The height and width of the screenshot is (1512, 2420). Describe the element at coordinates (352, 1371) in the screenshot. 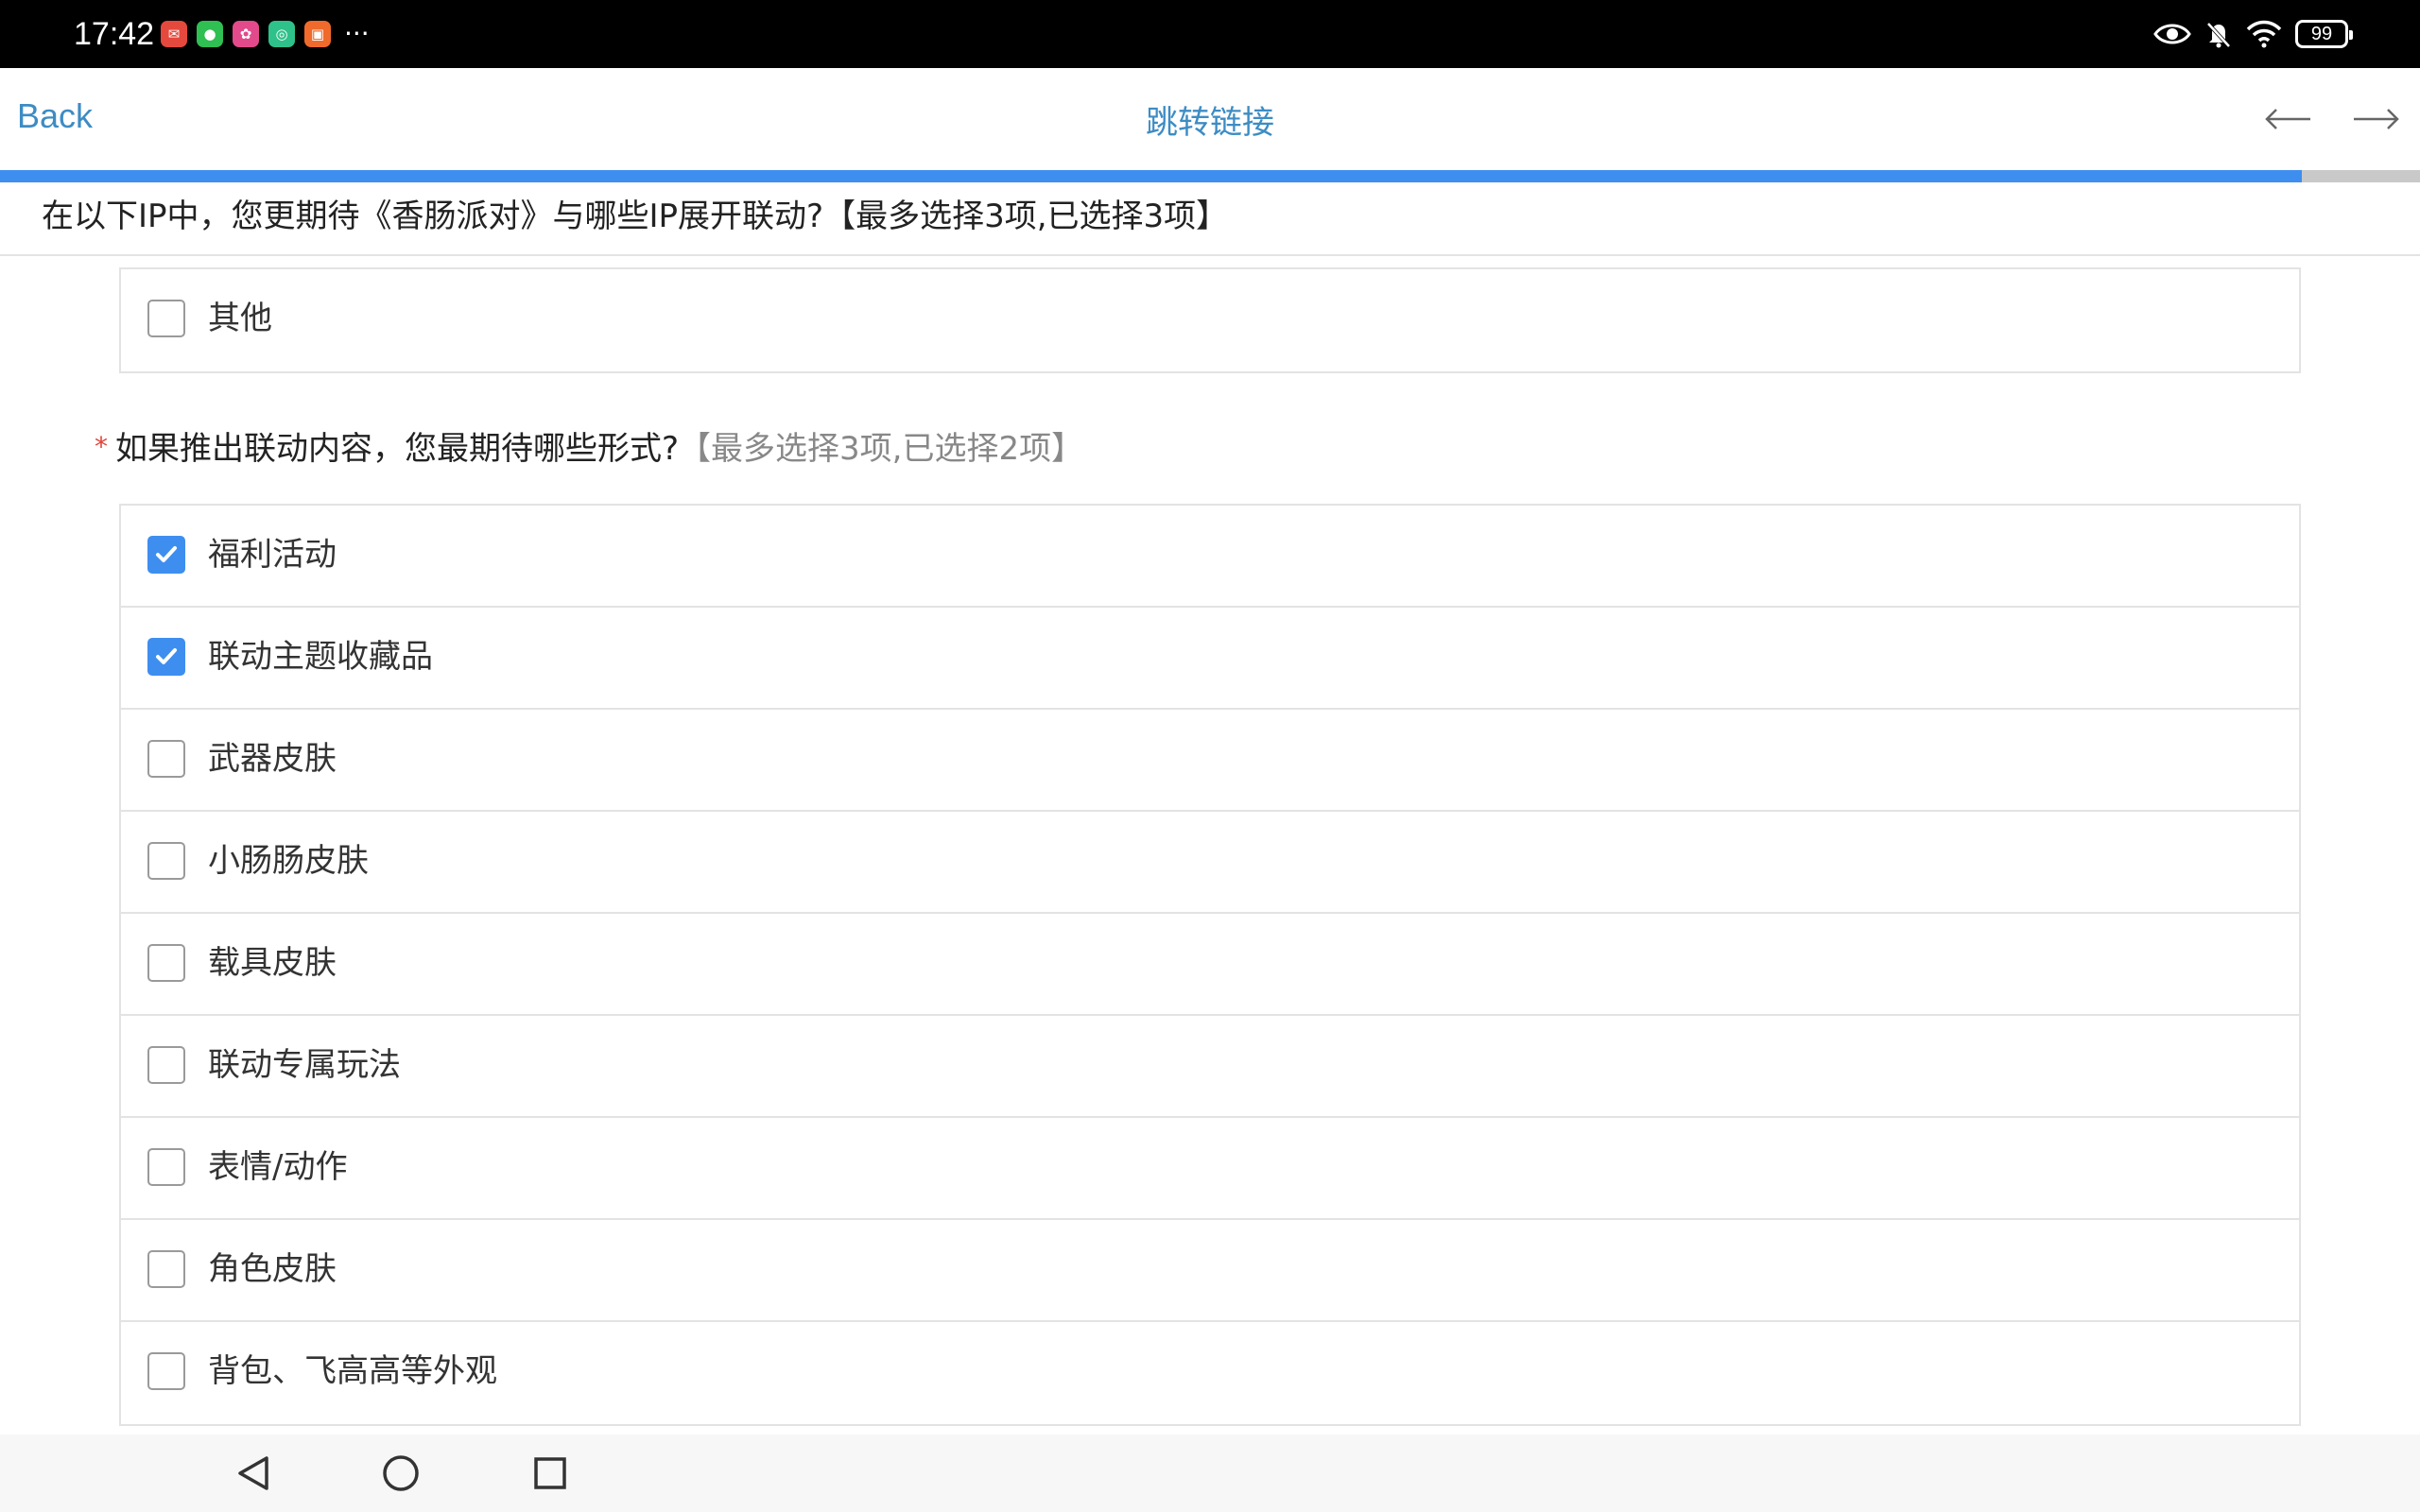

I see `option-label: 背包、飞高高等外观` at that location.